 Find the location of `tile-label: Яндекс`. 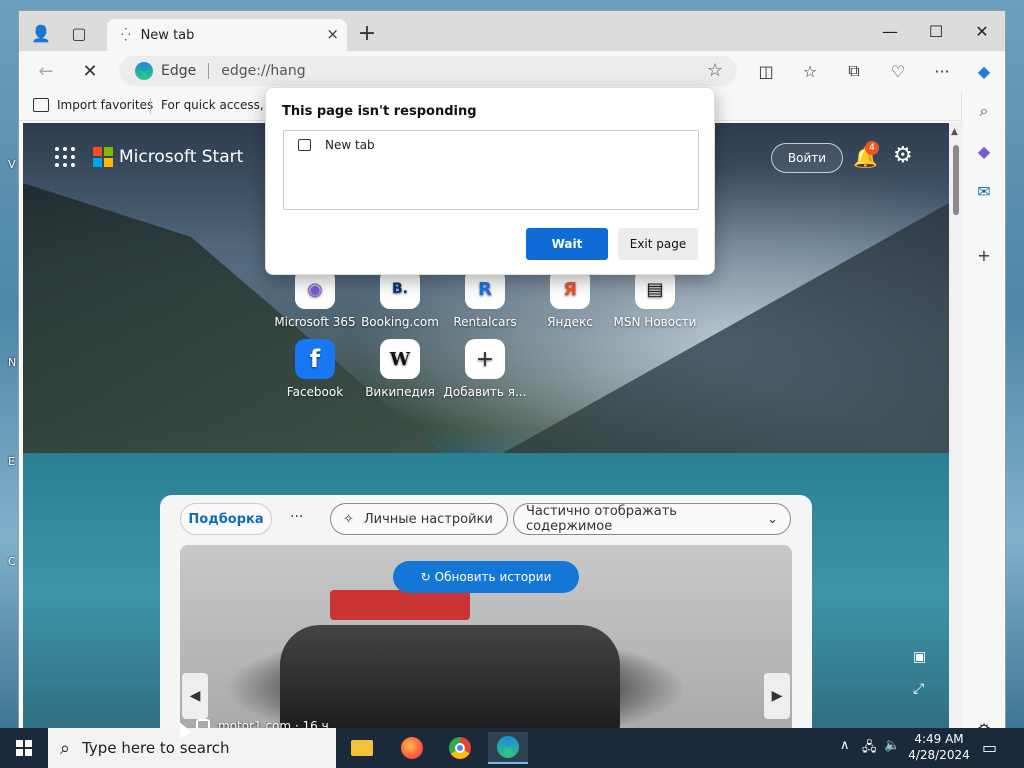

tile-label: Яндекс is located at coordinates (570, 322).